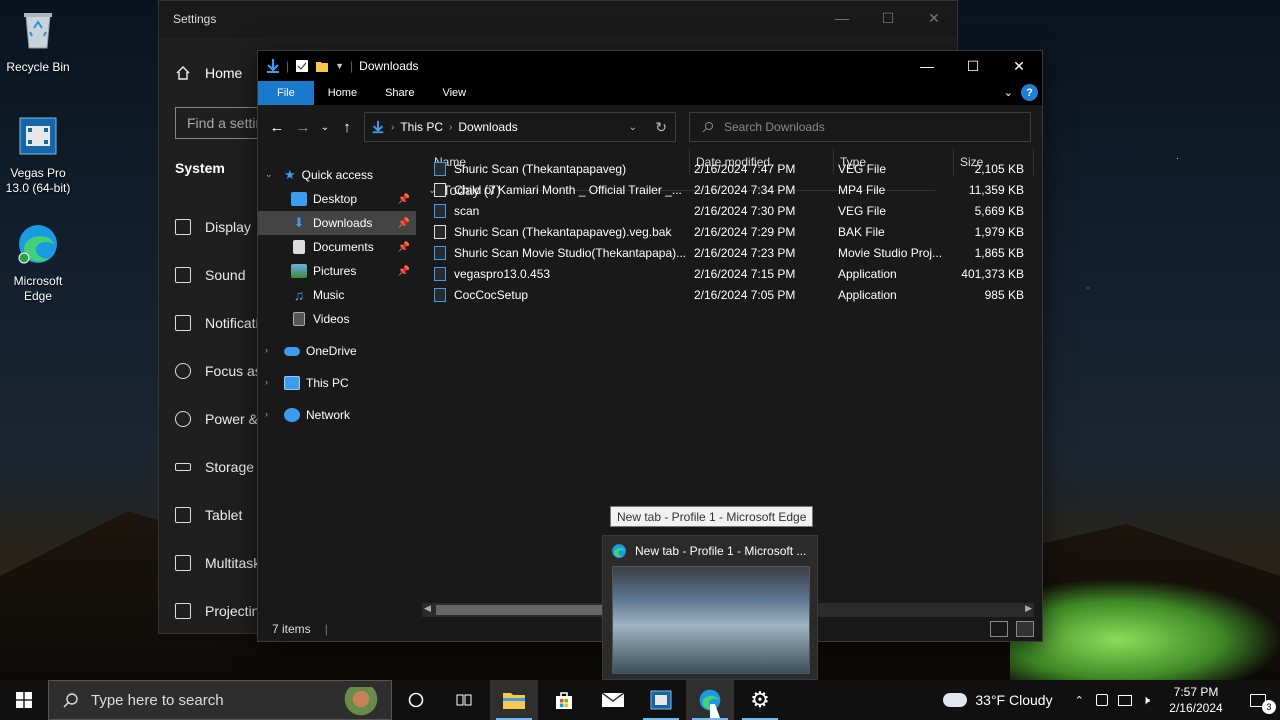 The image size is (1280, 720). What do you see at coordinates (220, 123) in the screenshot?
I see `find-setting-input: Find a setting` at bounding box center [220, 123].